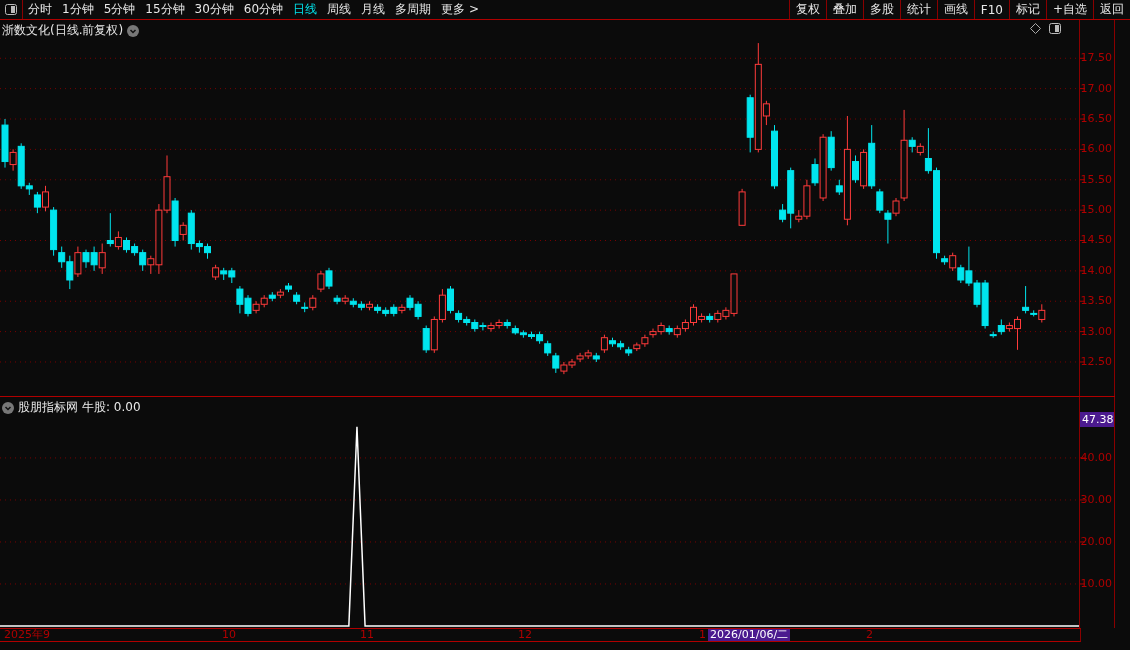 The image size is (1130, 650). Describe the element at coordinates (1096, 361) in the screenshot. I see `price-axis-label: 12.50` at that location.